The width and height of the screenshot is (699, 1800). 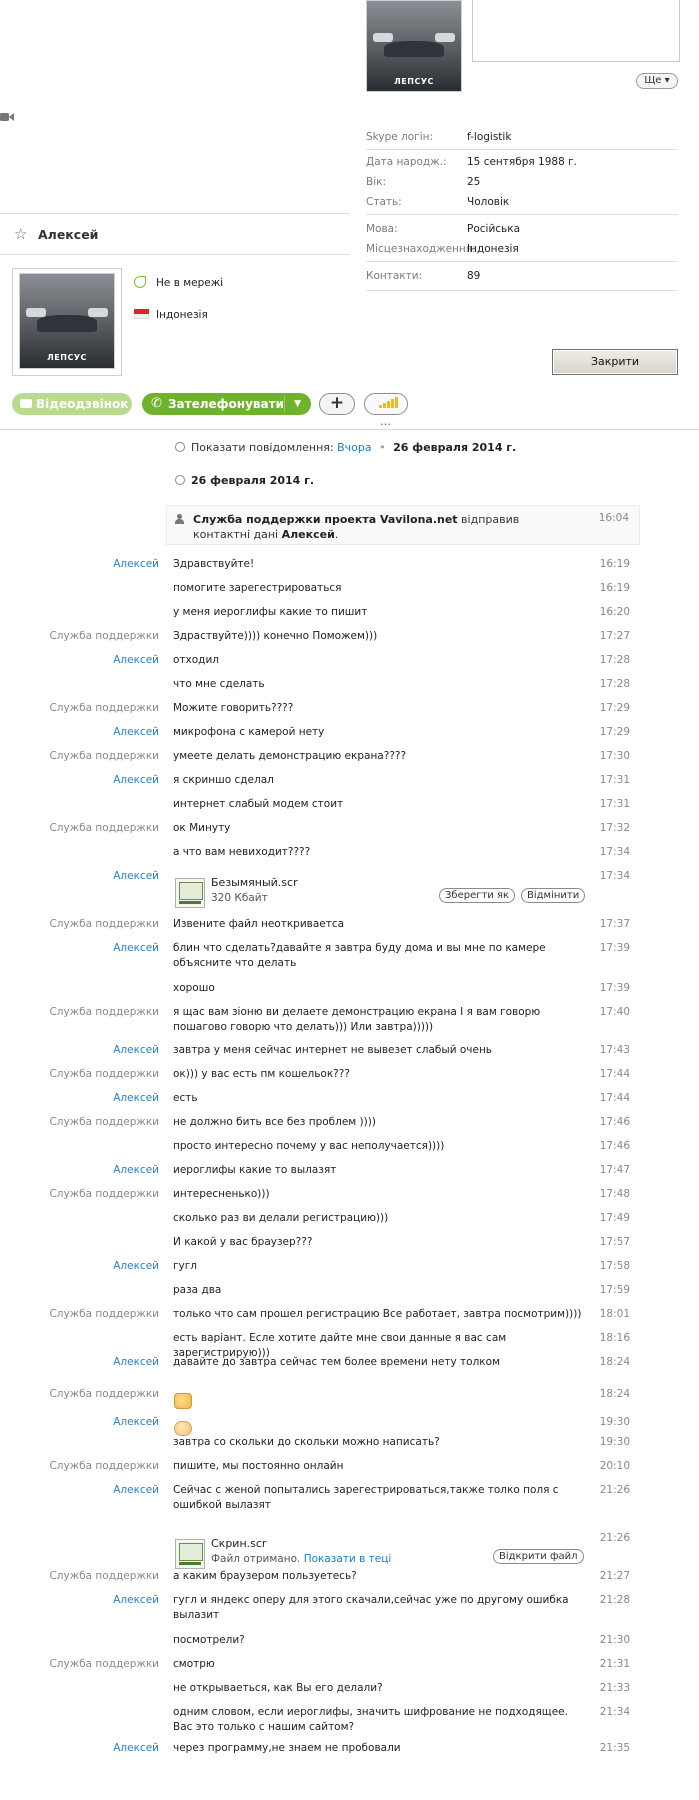 I want to click on message-time: 17:29, so click(x=614, y=732).